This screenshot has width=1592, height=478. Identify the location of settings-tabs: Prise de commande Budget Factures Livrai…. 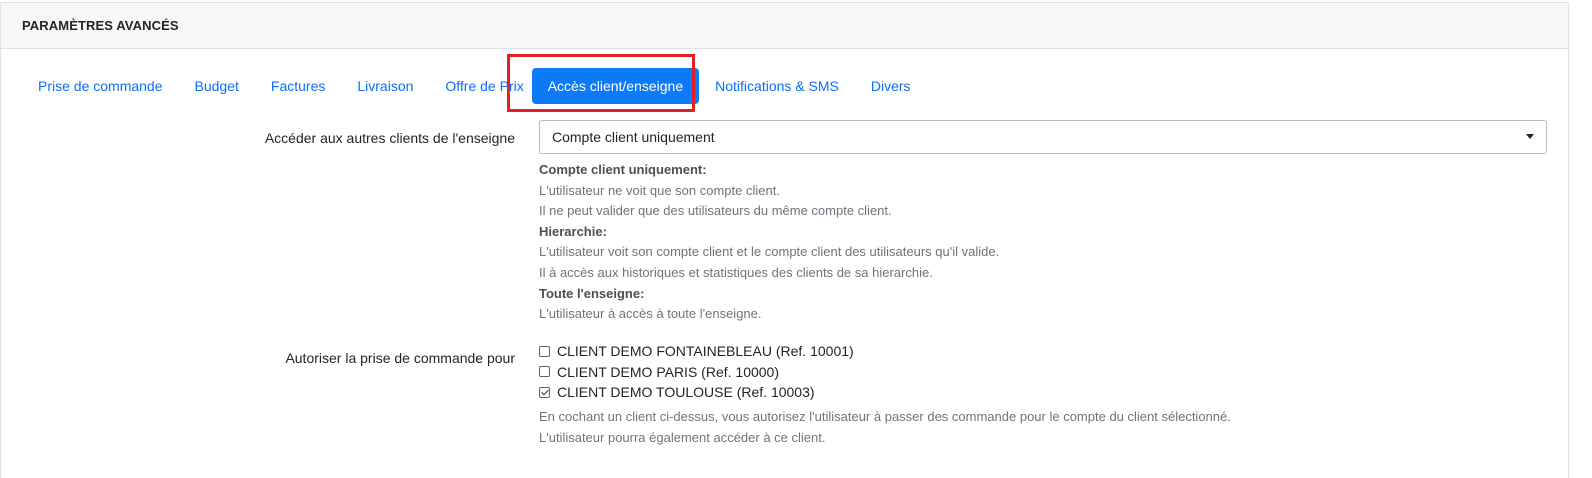
(474, 86).